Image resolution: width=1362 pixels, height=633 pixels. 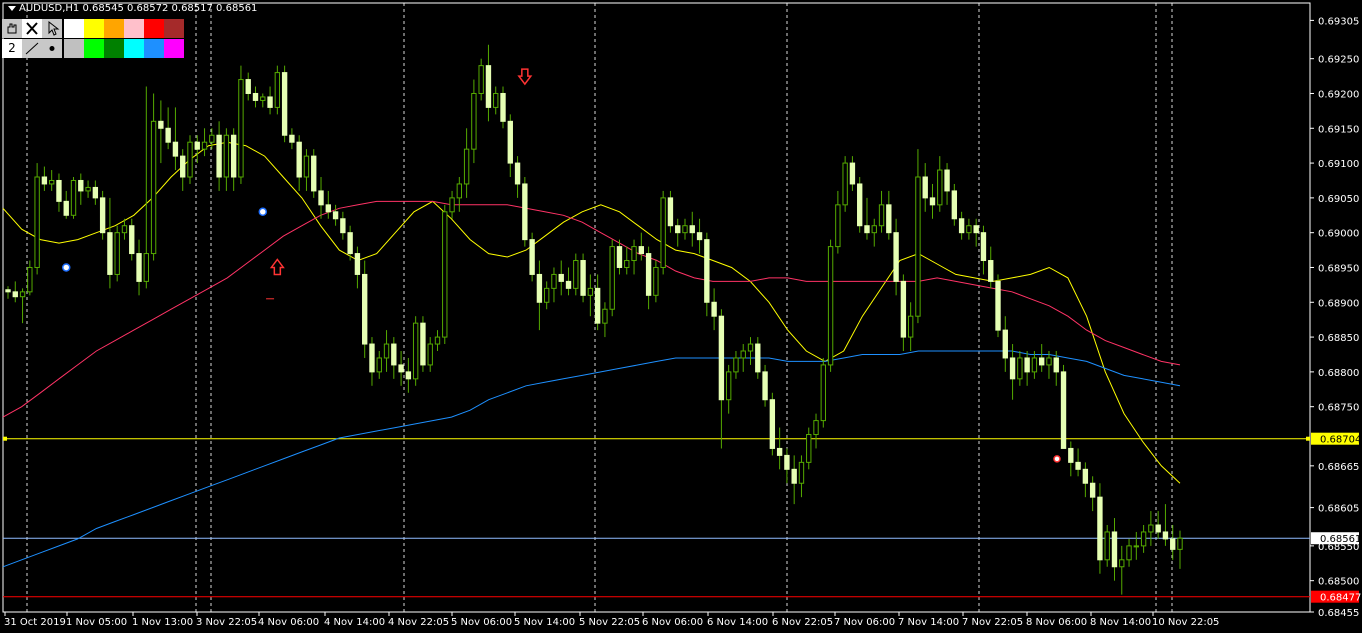 What do you see at coordinates (52, 48) in the screenshot?
I see `dot-style-icon` at bounding box center [52, 48].